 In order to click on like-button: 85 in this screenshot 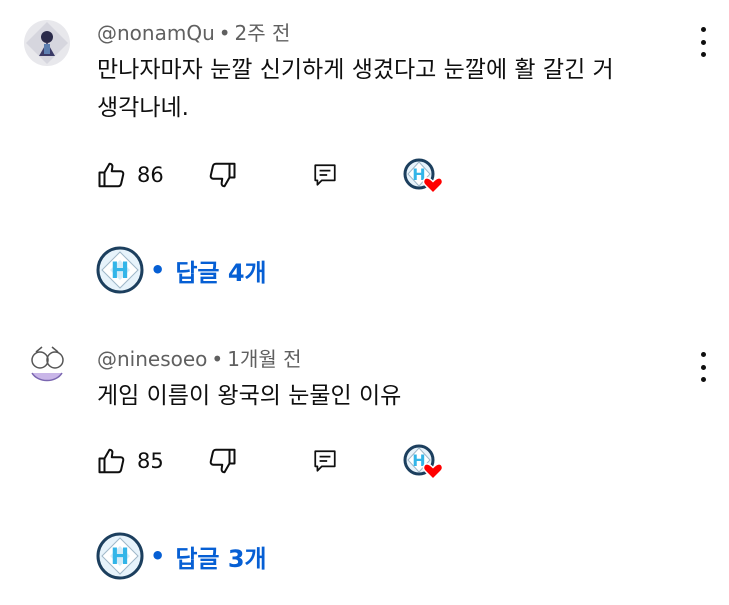, I will do `click(130, 461)`.